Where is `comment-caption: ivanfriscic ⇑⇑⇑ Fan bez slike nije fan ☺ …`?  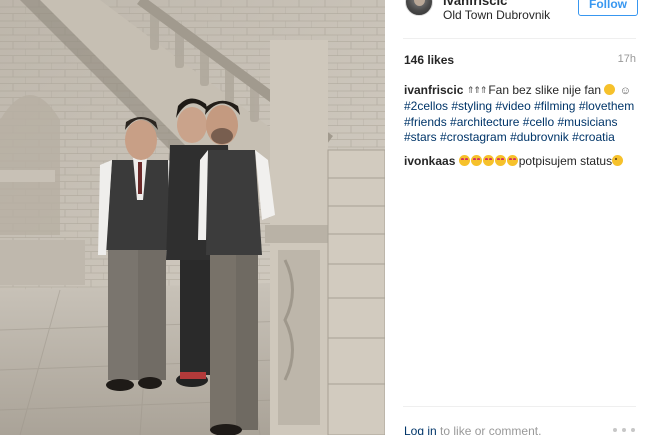
comment-caption: ivanfriscic ⇑⇑⇑ Fan bez slike nije fan ☺ … is located at coordinates (522, 114).